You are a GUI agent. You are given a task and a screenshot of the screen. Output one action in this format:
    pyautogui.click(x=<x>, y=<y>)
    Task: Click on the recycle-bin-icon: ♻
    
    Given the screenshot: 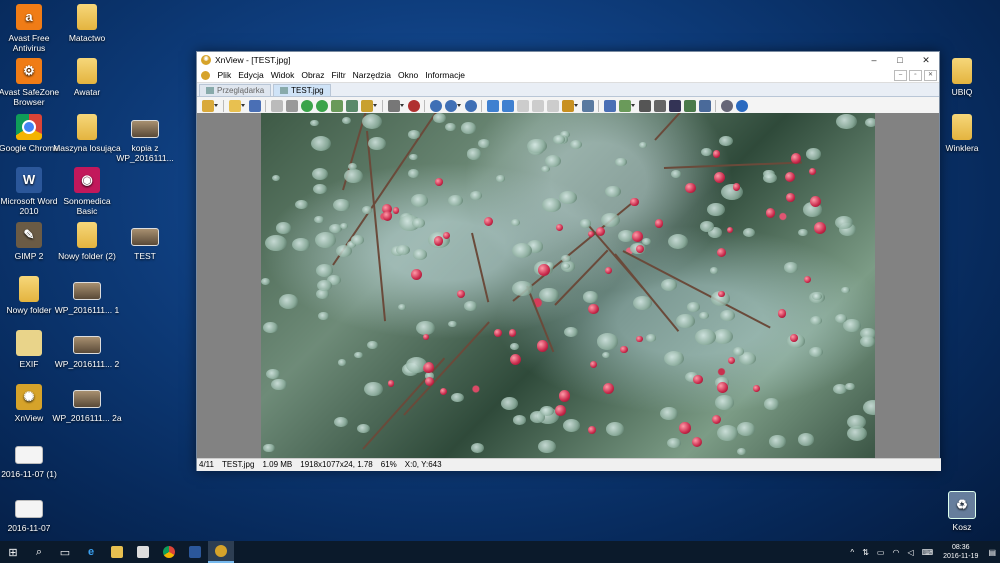 What is the action you would take?
    pyautogui.click(x=962, y=505)
    